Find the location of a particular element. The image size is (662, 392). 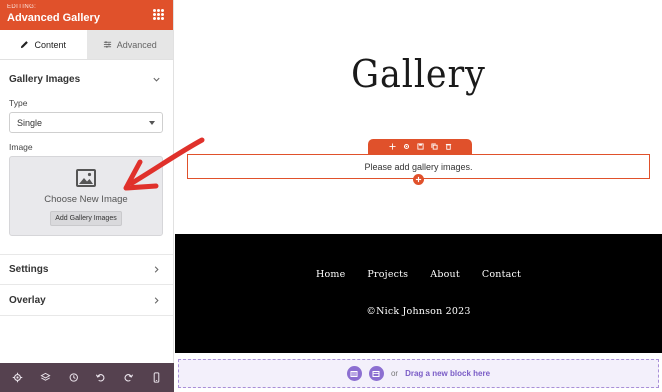

nav-link-projects: Projects is located at coordinates (387, 274).